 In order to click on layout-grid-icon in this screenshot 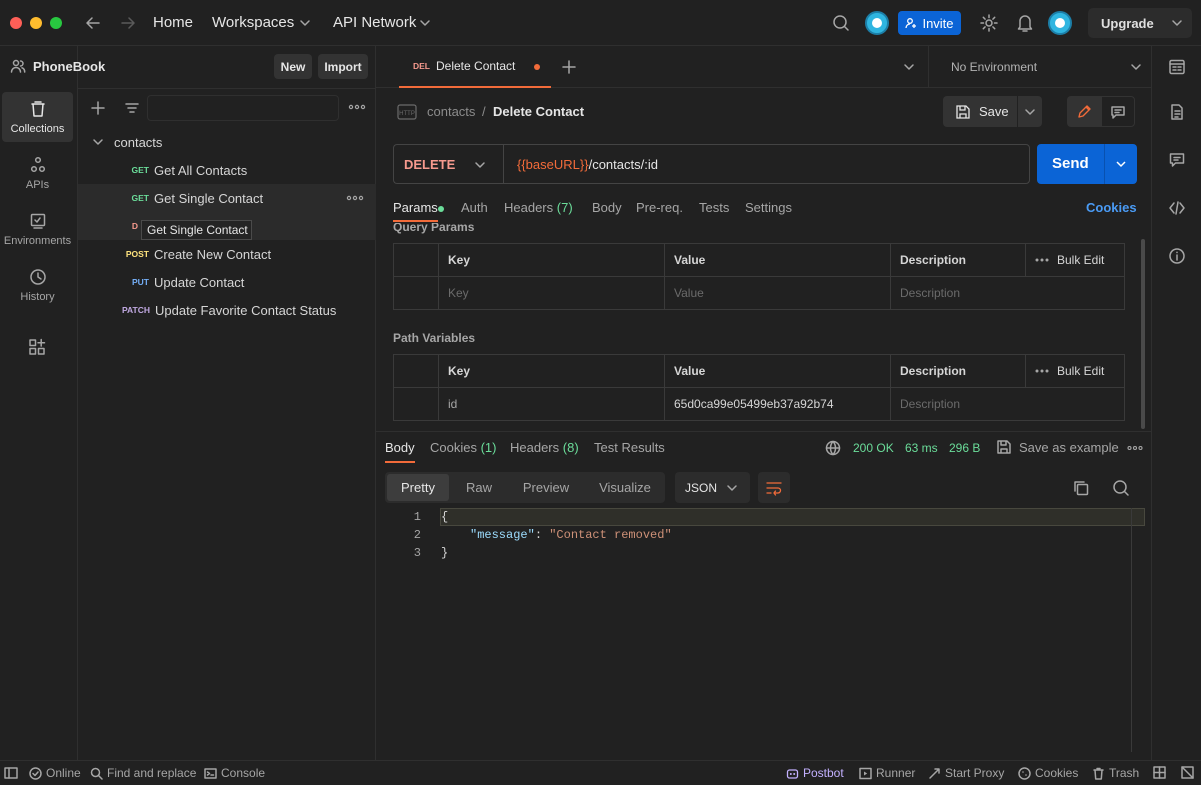, I will do `click(1159, 772)`.